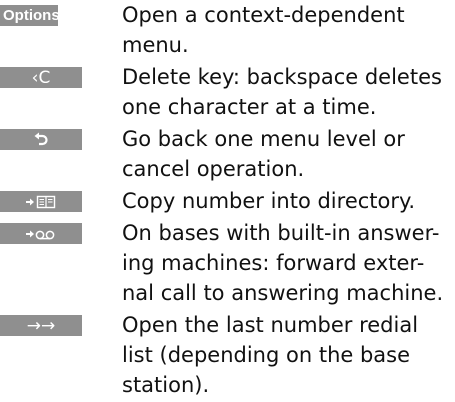  I want to click on answering-machine-desc-line-1: On bases with built-in answer-, so click(281, 233).